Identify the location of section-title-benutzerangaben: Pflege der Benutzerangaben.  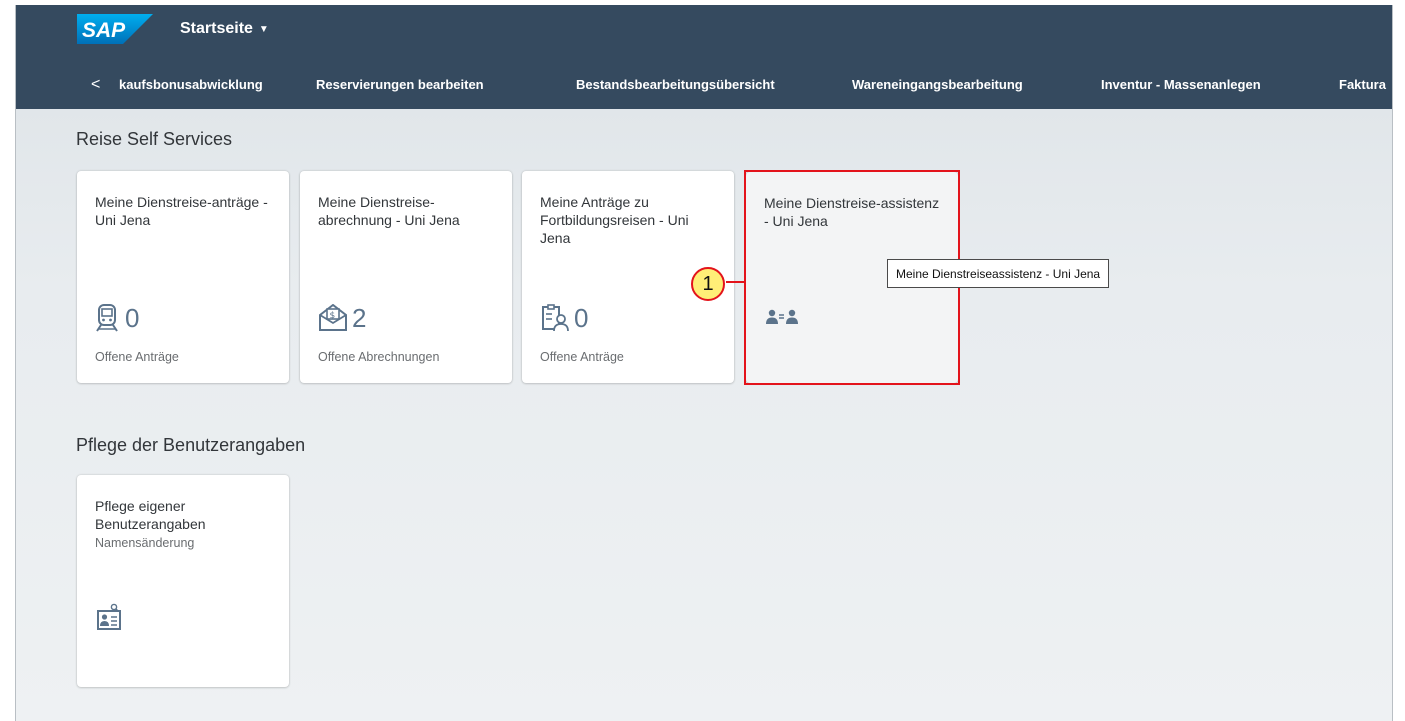
(191, 445).